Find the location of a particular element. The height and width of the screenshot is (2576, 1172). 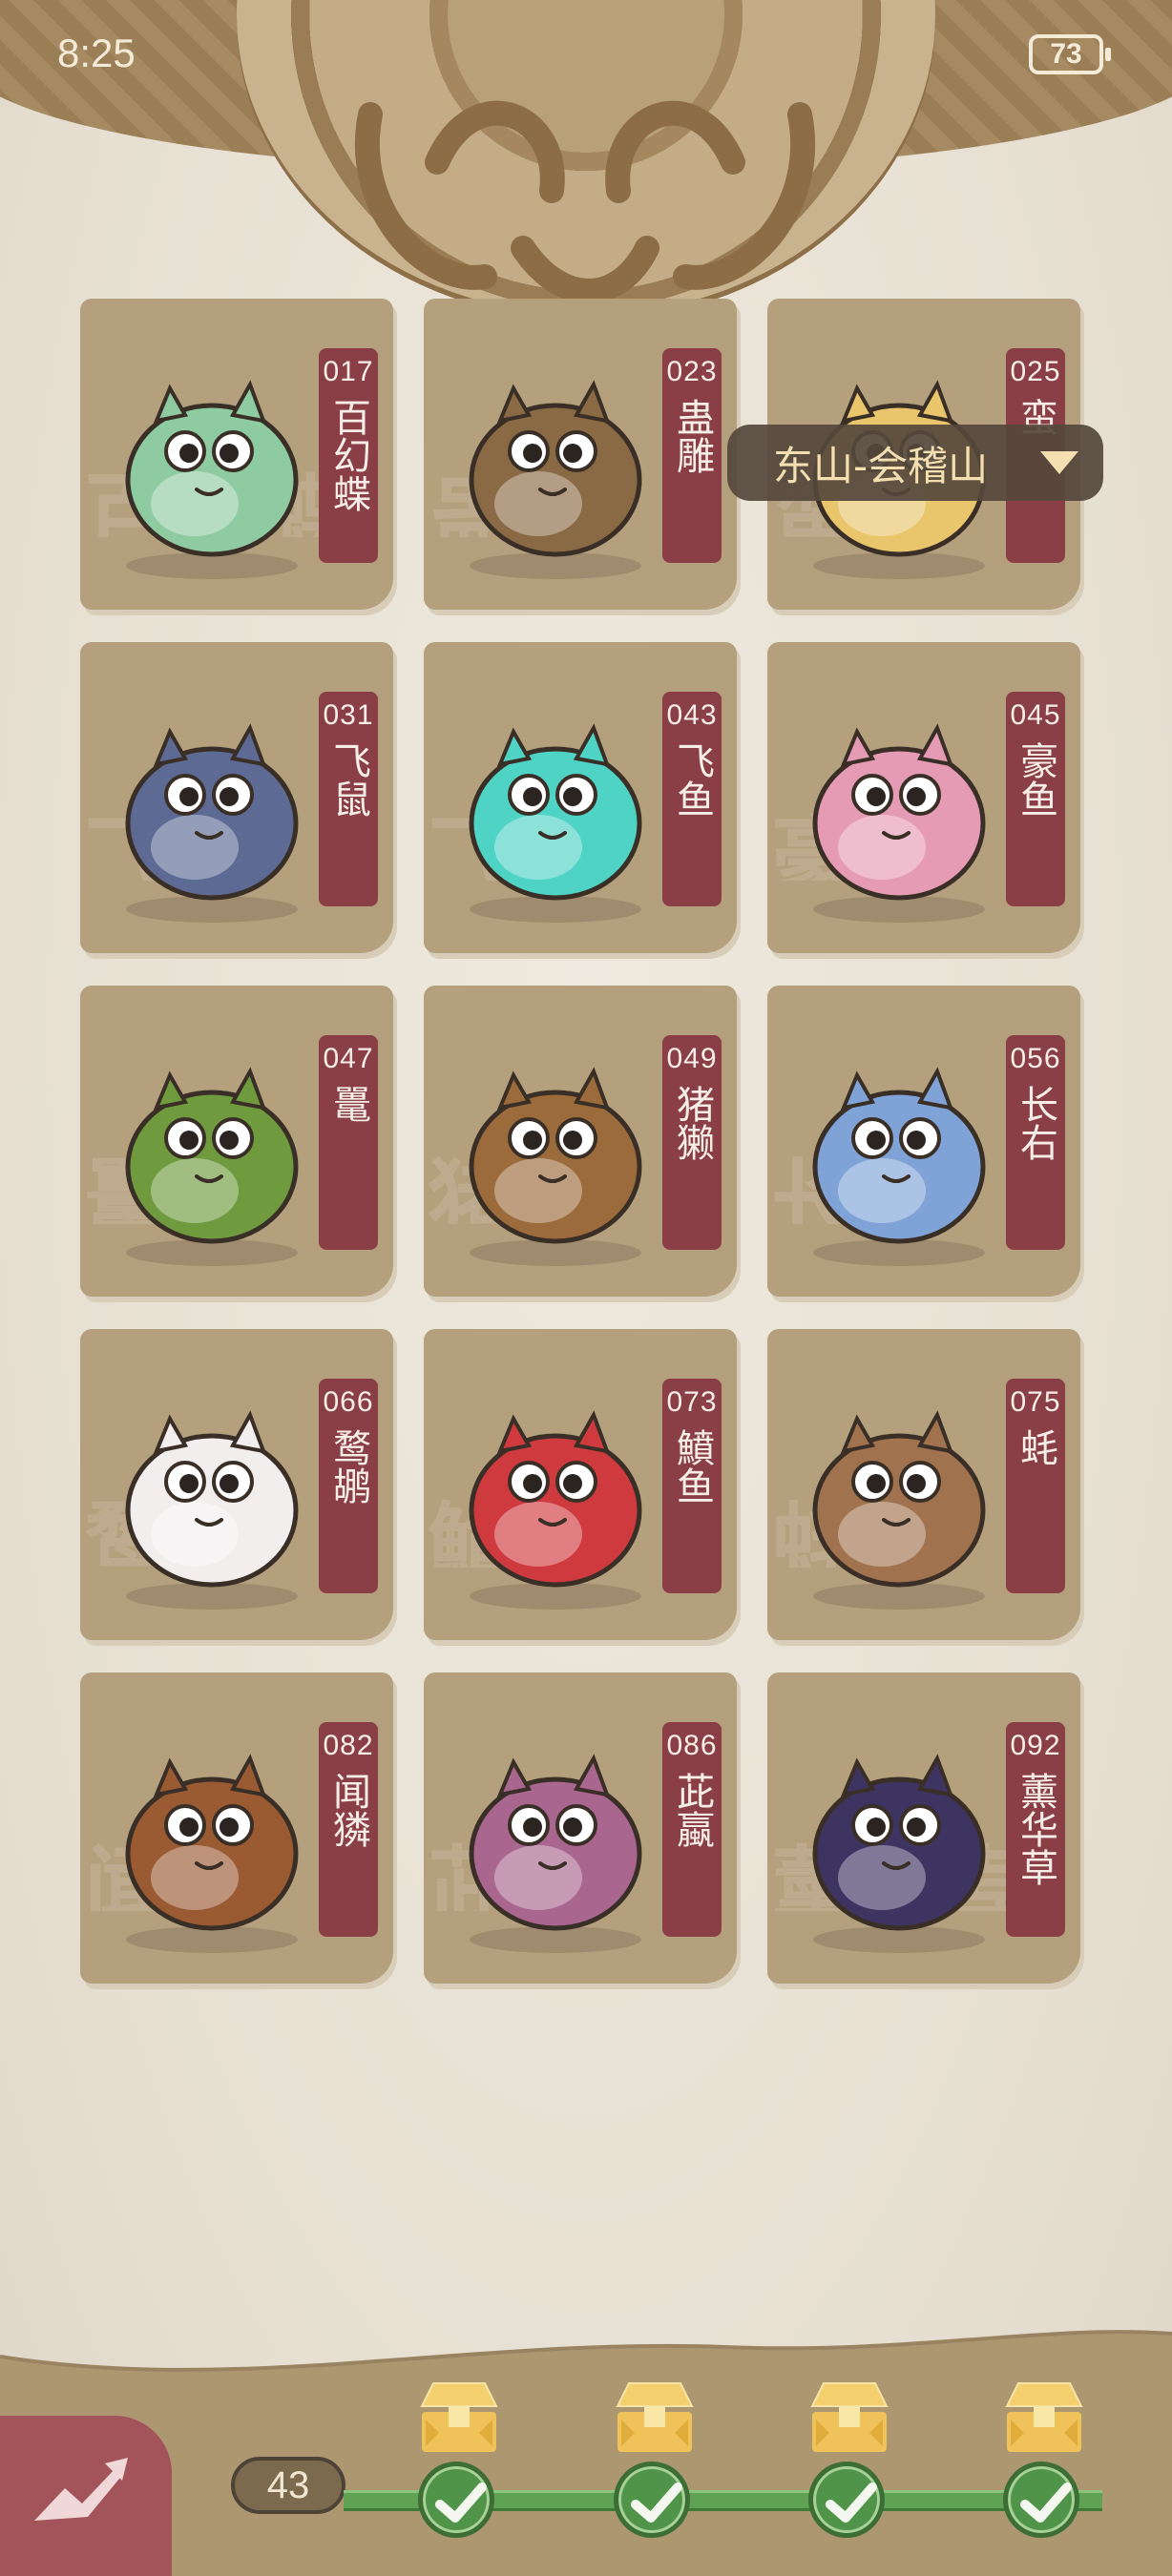

creature-number: 017 is located at coordinates (348, 371).